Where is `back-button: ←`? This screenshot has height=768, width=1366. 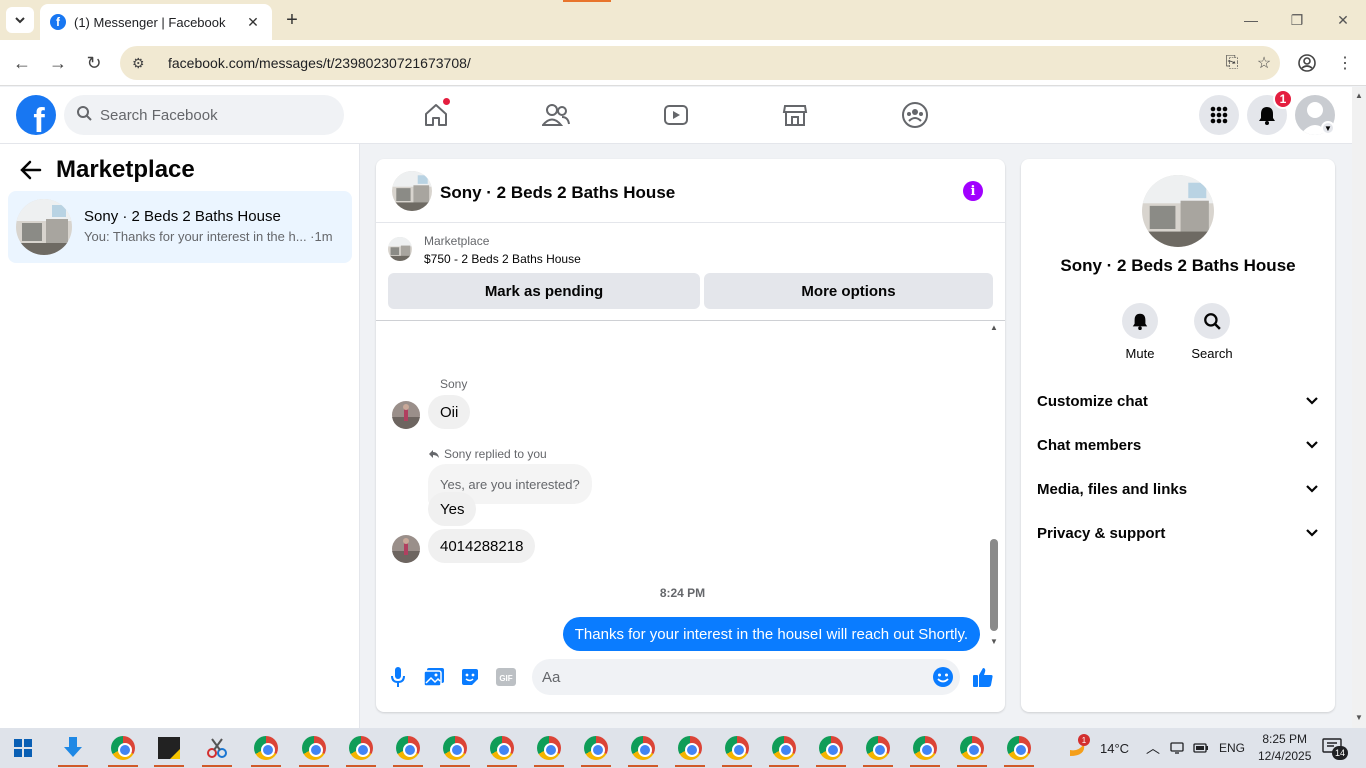 back-button: ← is located at coordinates (22, 63).